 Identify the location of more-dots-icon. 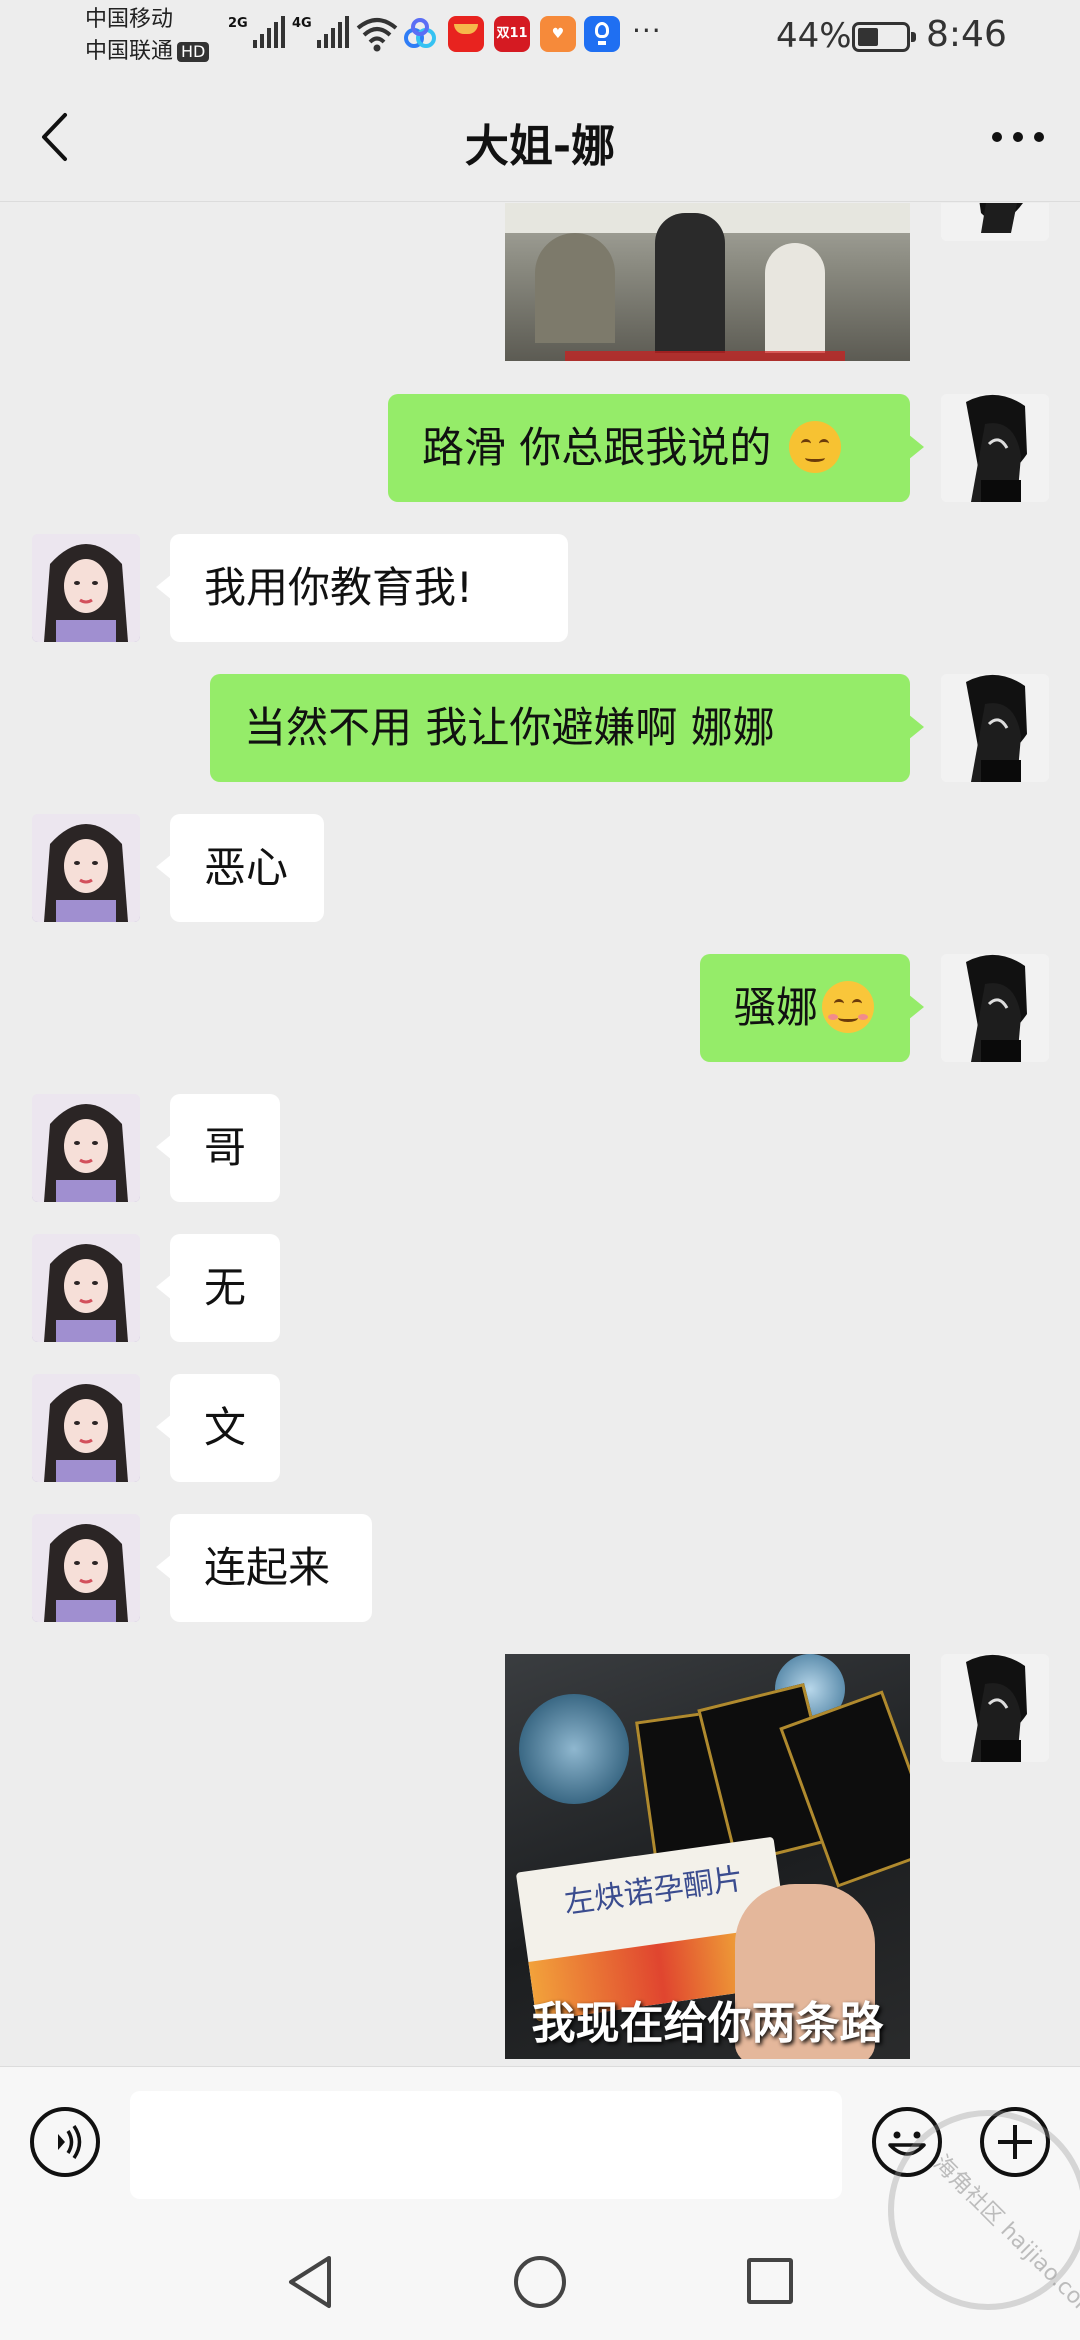
(1018, 137).